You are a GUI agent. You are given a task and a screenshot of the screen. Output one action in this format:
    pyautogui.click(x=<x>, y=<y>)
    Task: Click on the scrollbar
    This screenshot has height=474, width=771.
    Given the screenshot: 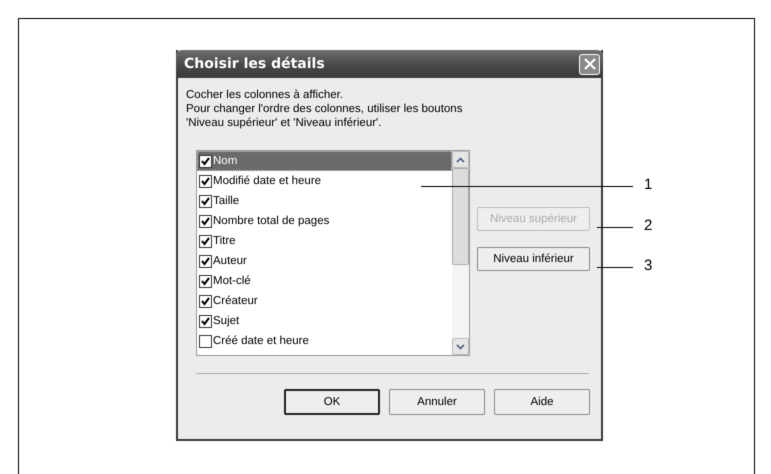 What is the action you would take?
    pyautogui.click(x=460, y=253)
    